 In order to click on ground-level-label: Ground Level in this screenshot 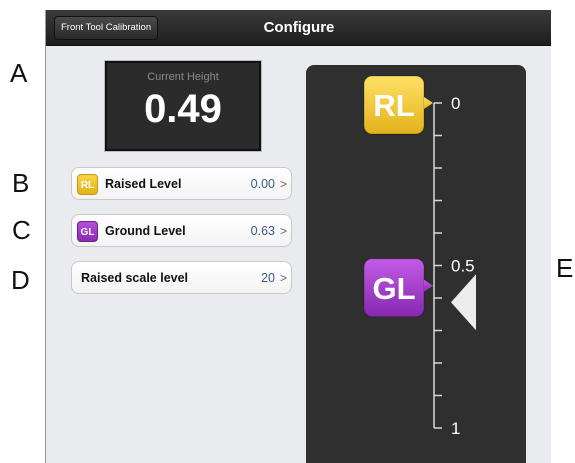, I will do `click(145, 231)`.